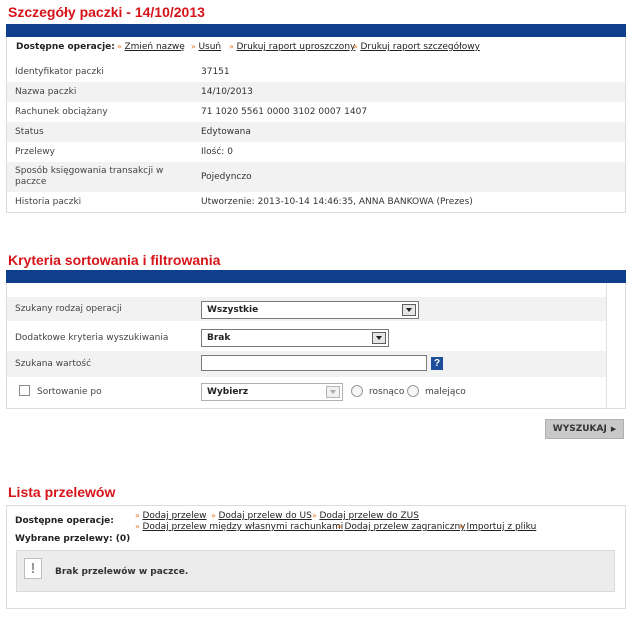 The image size is (633, 619). I want to click on sort-asc-label: rosnąco, so click(387, 392).